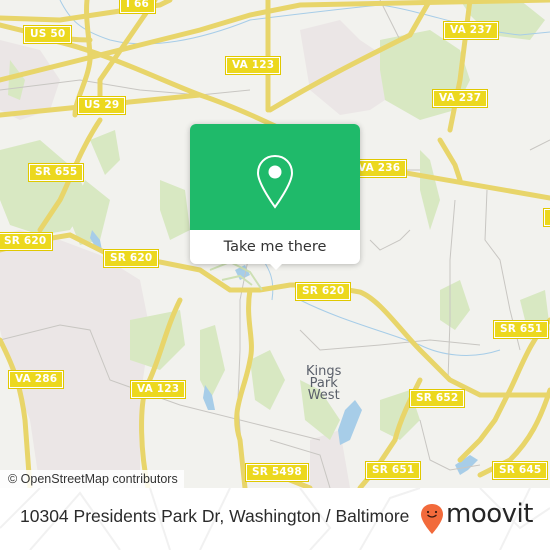 The width and height of the screenshot is (550, 550). Describe the element at coordinates (323, 395) in the screenshot. I see `place-label-line: West` at that location.